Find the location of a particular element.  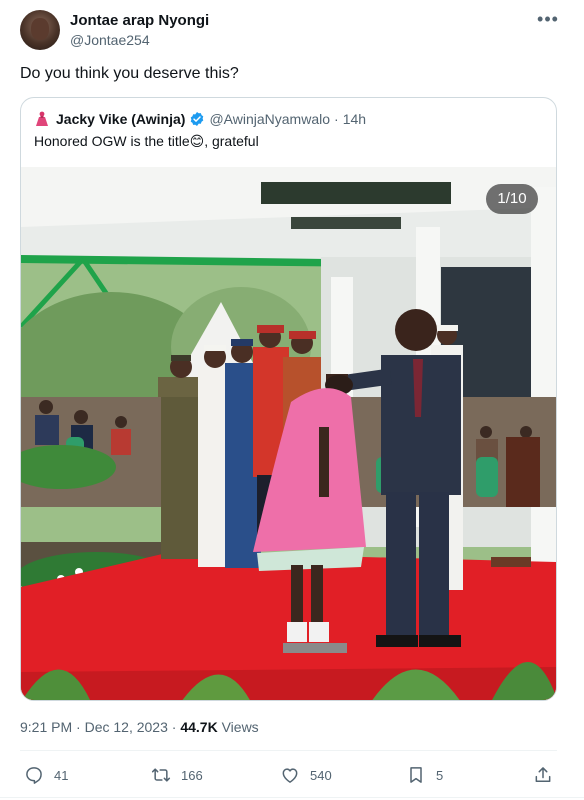

quoted-timestamp: 14h is located at coordinates (354, 119).